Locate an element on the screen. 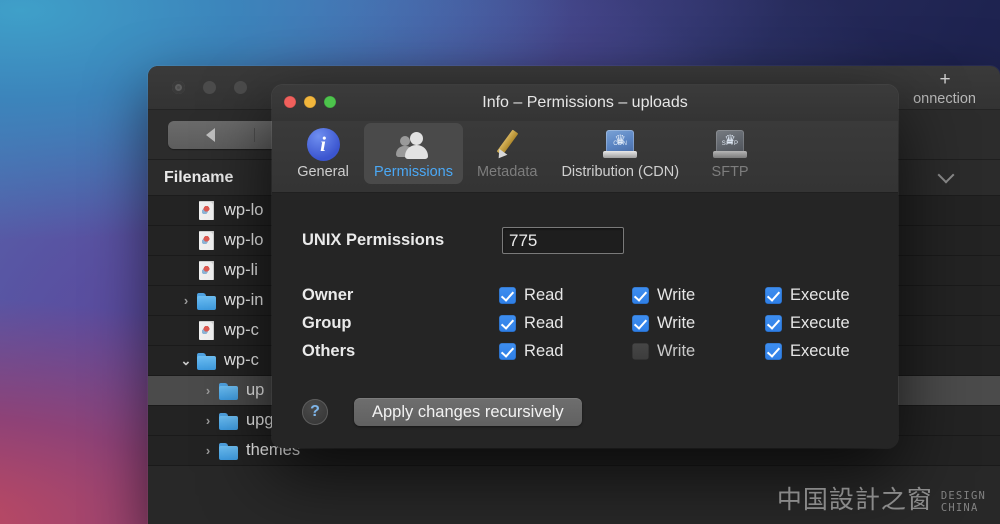  tab-general-label: General is located at coordinates (323, 172).